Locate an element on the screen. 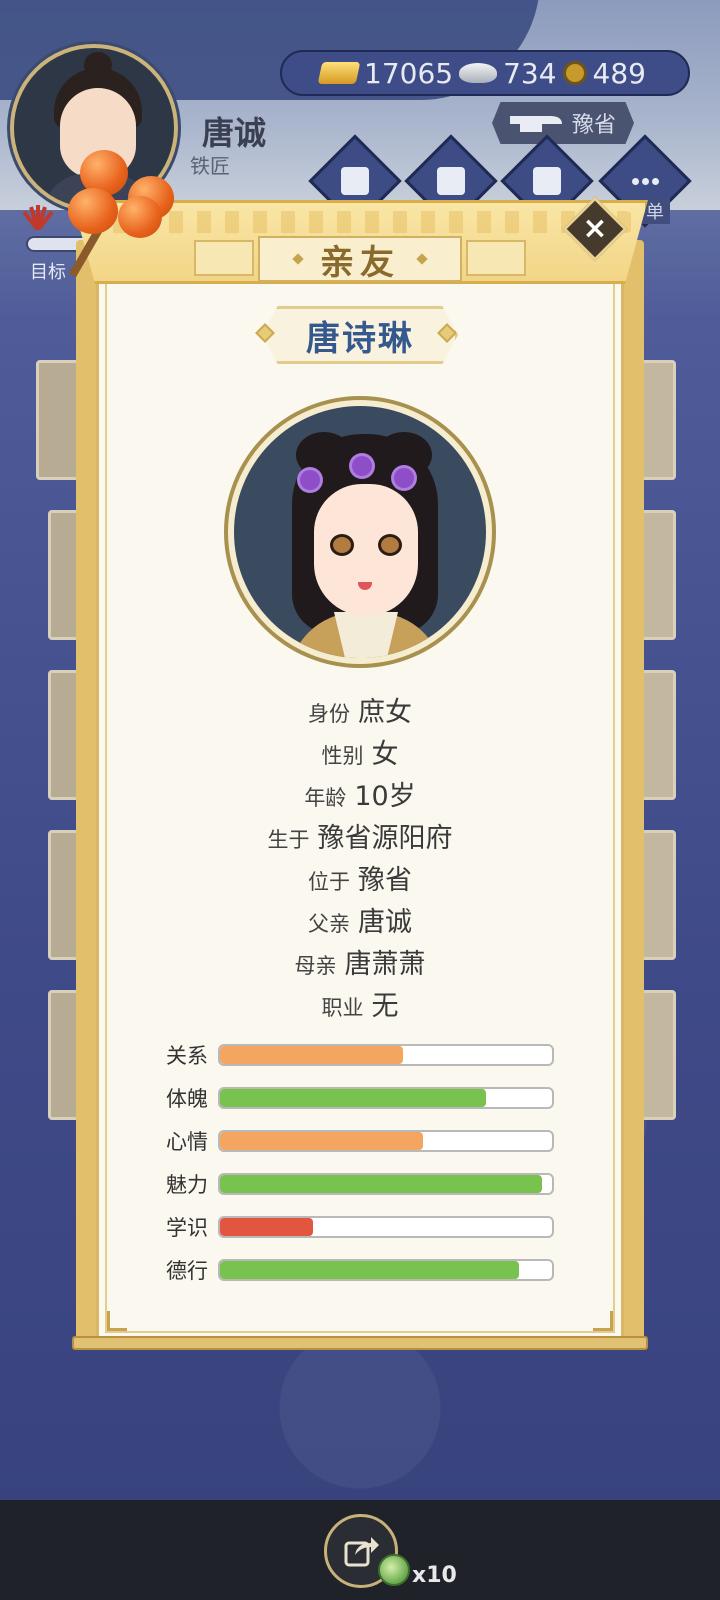 Image resolution: width=720 pixels, height=1600 pixels. info-row-age: 年龄 10岁 is located at coordinates (360, 793).